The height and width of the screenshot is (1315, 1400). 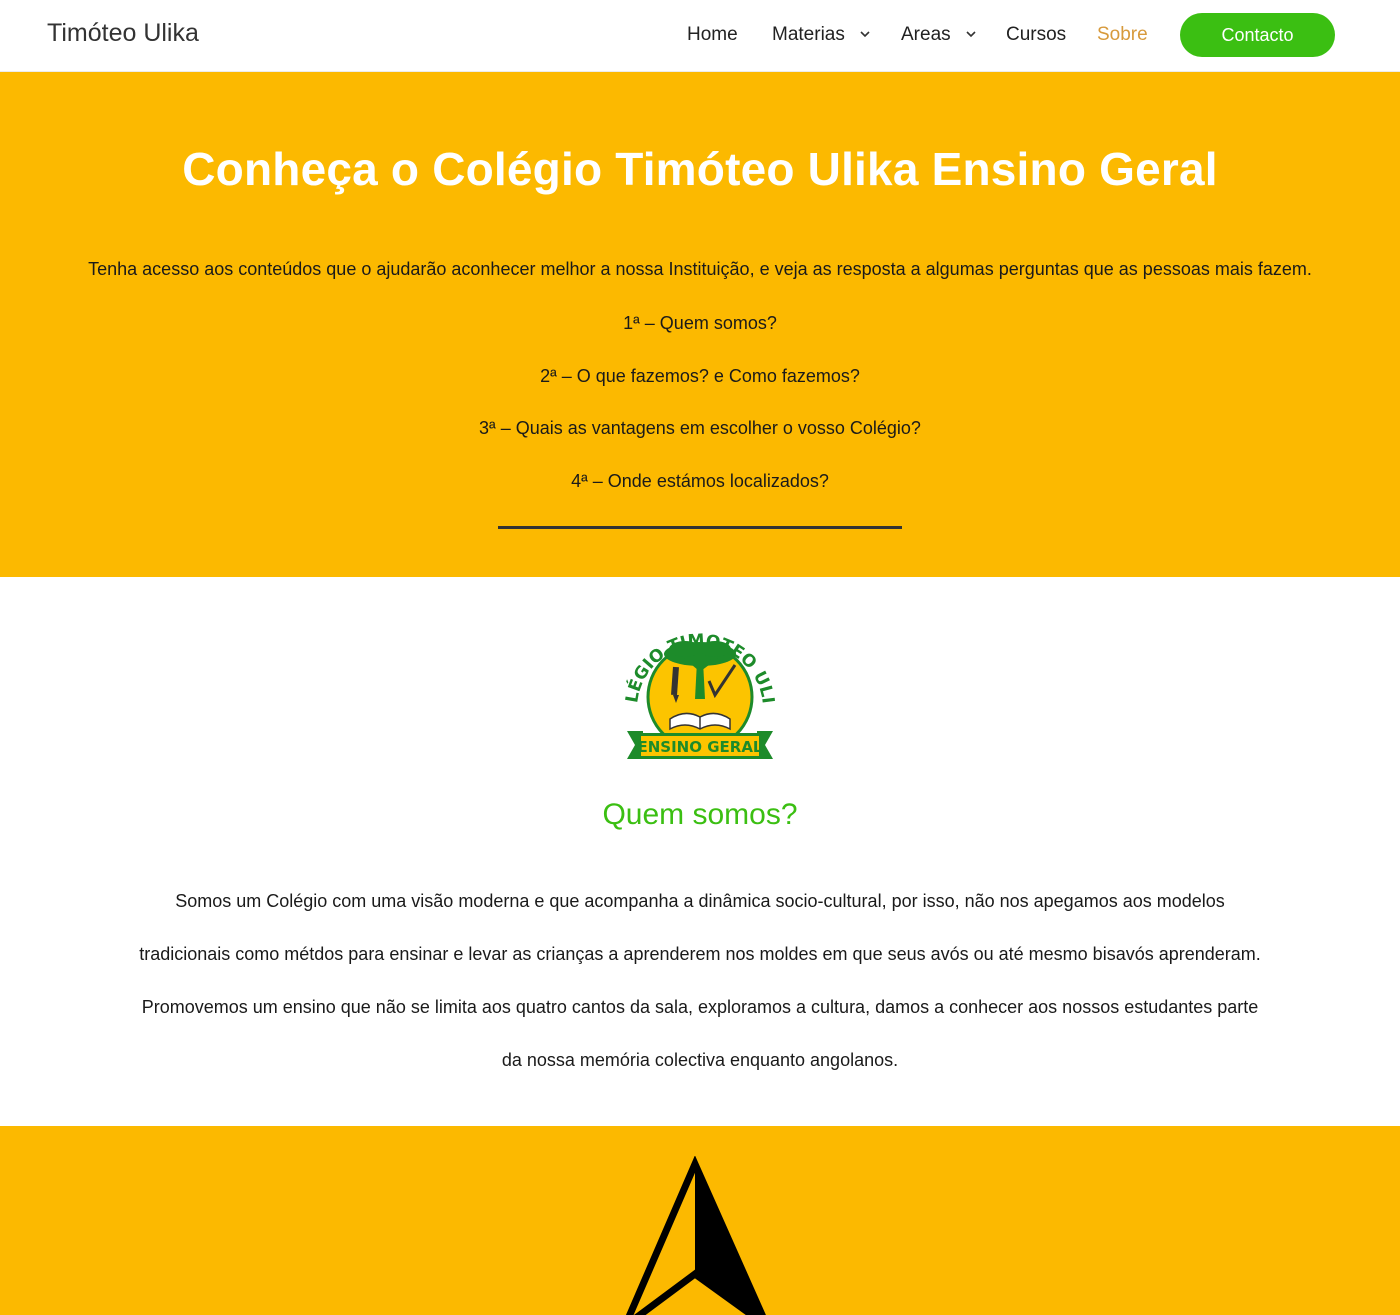 I want to click on nav-item-label: Cursos, so click(x=1036, y=34).